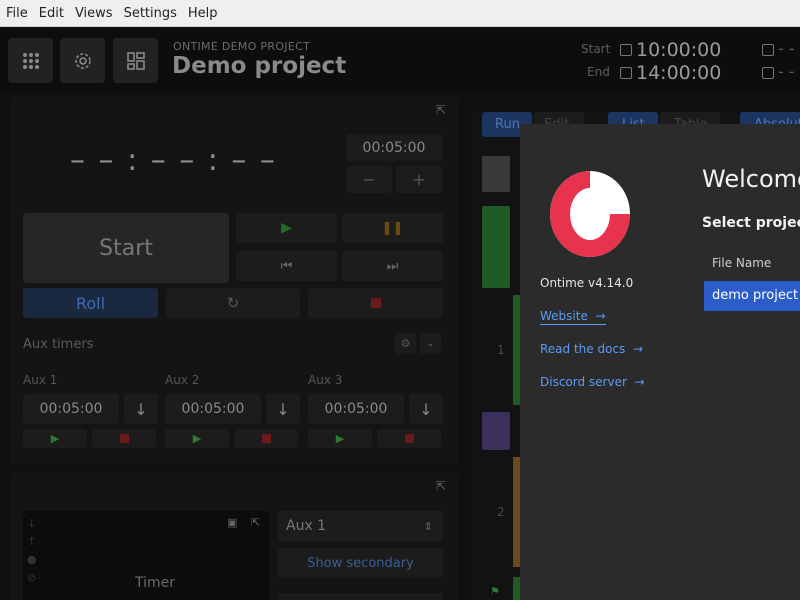 The width and height of the screenshot is (800, 600). Describe the element at coordinates (592, 382) in the screenshot. I see `discord-link: Discord server →` at that location.